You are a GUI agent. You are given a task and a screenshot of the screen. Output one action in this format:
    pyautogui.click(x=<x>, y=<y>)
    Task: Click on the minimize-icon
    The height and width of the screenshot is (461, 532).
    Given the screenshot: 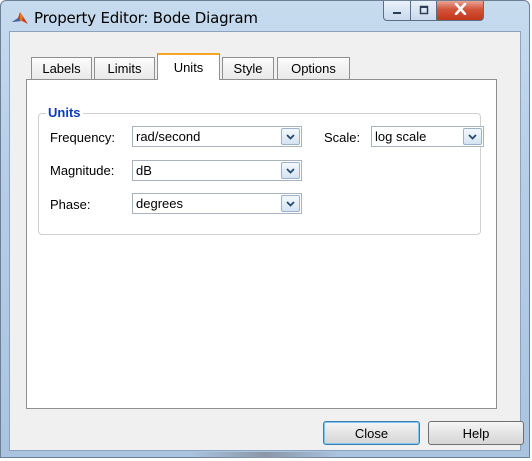 What is the action you would take?
    pyautogui.click(x=397, y=11)
    